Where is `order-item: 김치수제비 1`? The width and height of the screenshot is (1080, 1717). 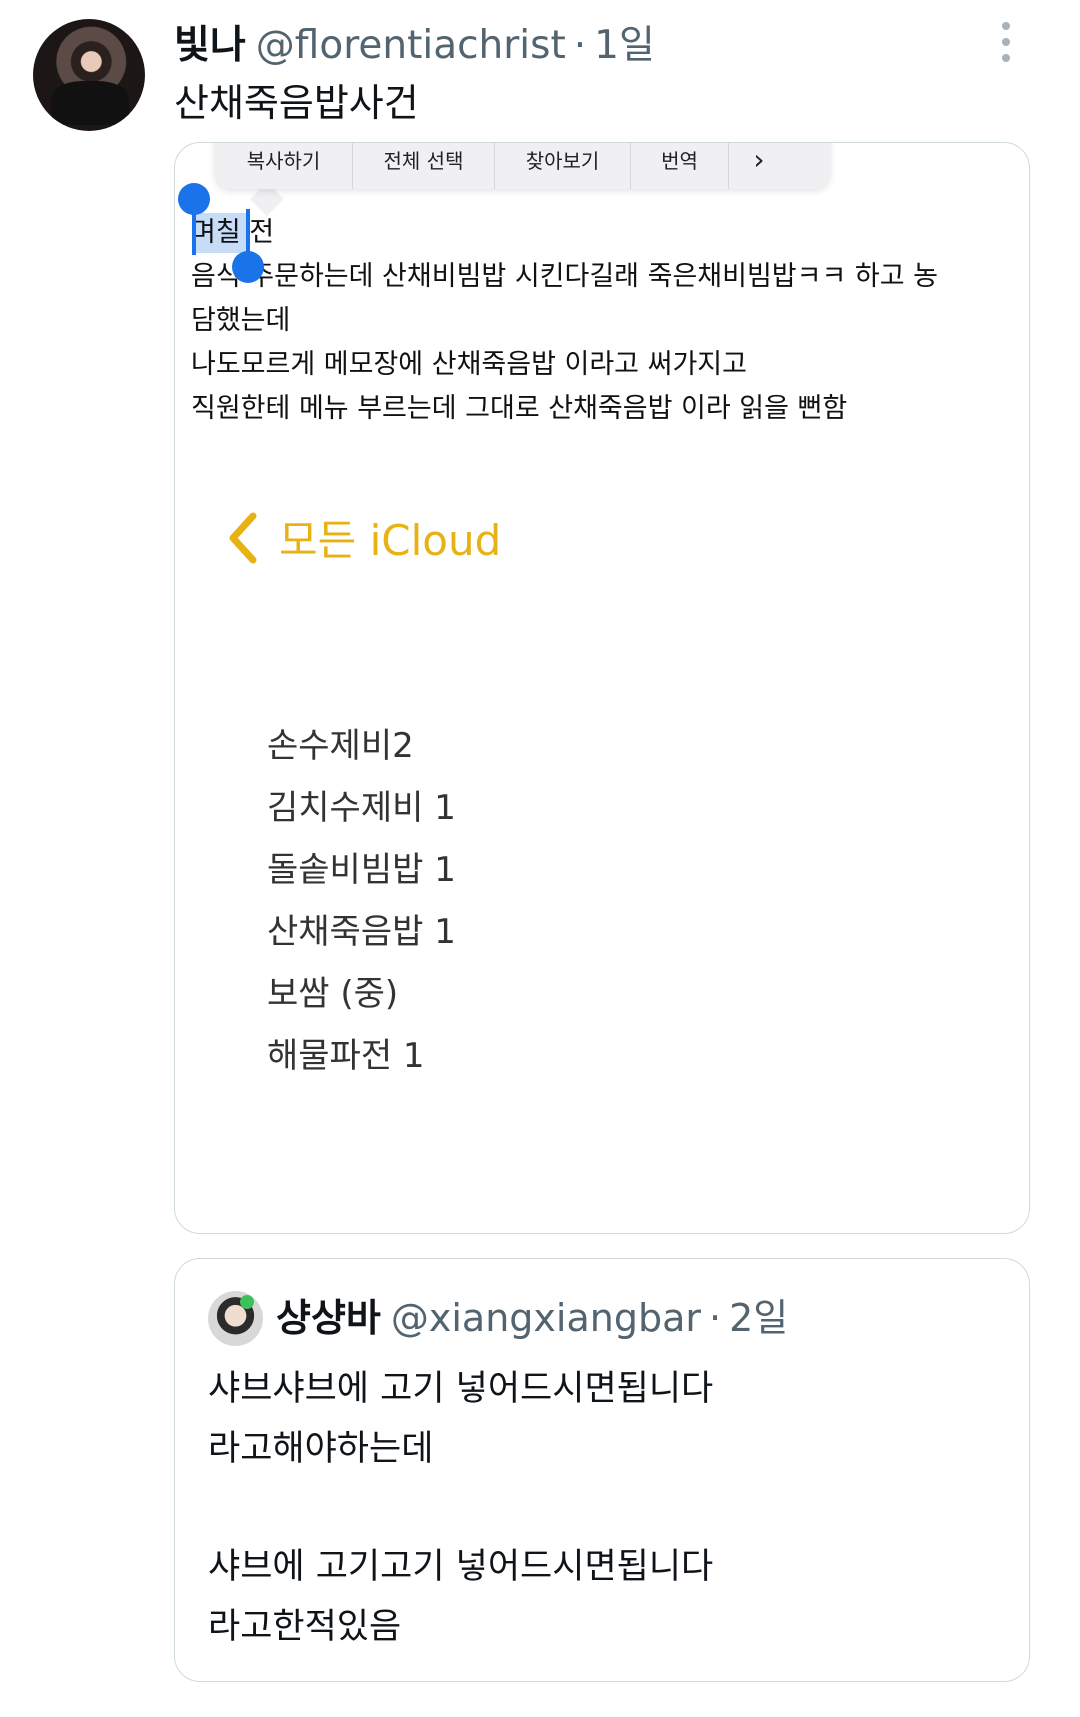
order-item: 김치수제비 1 is located at coordinates (361, 808).